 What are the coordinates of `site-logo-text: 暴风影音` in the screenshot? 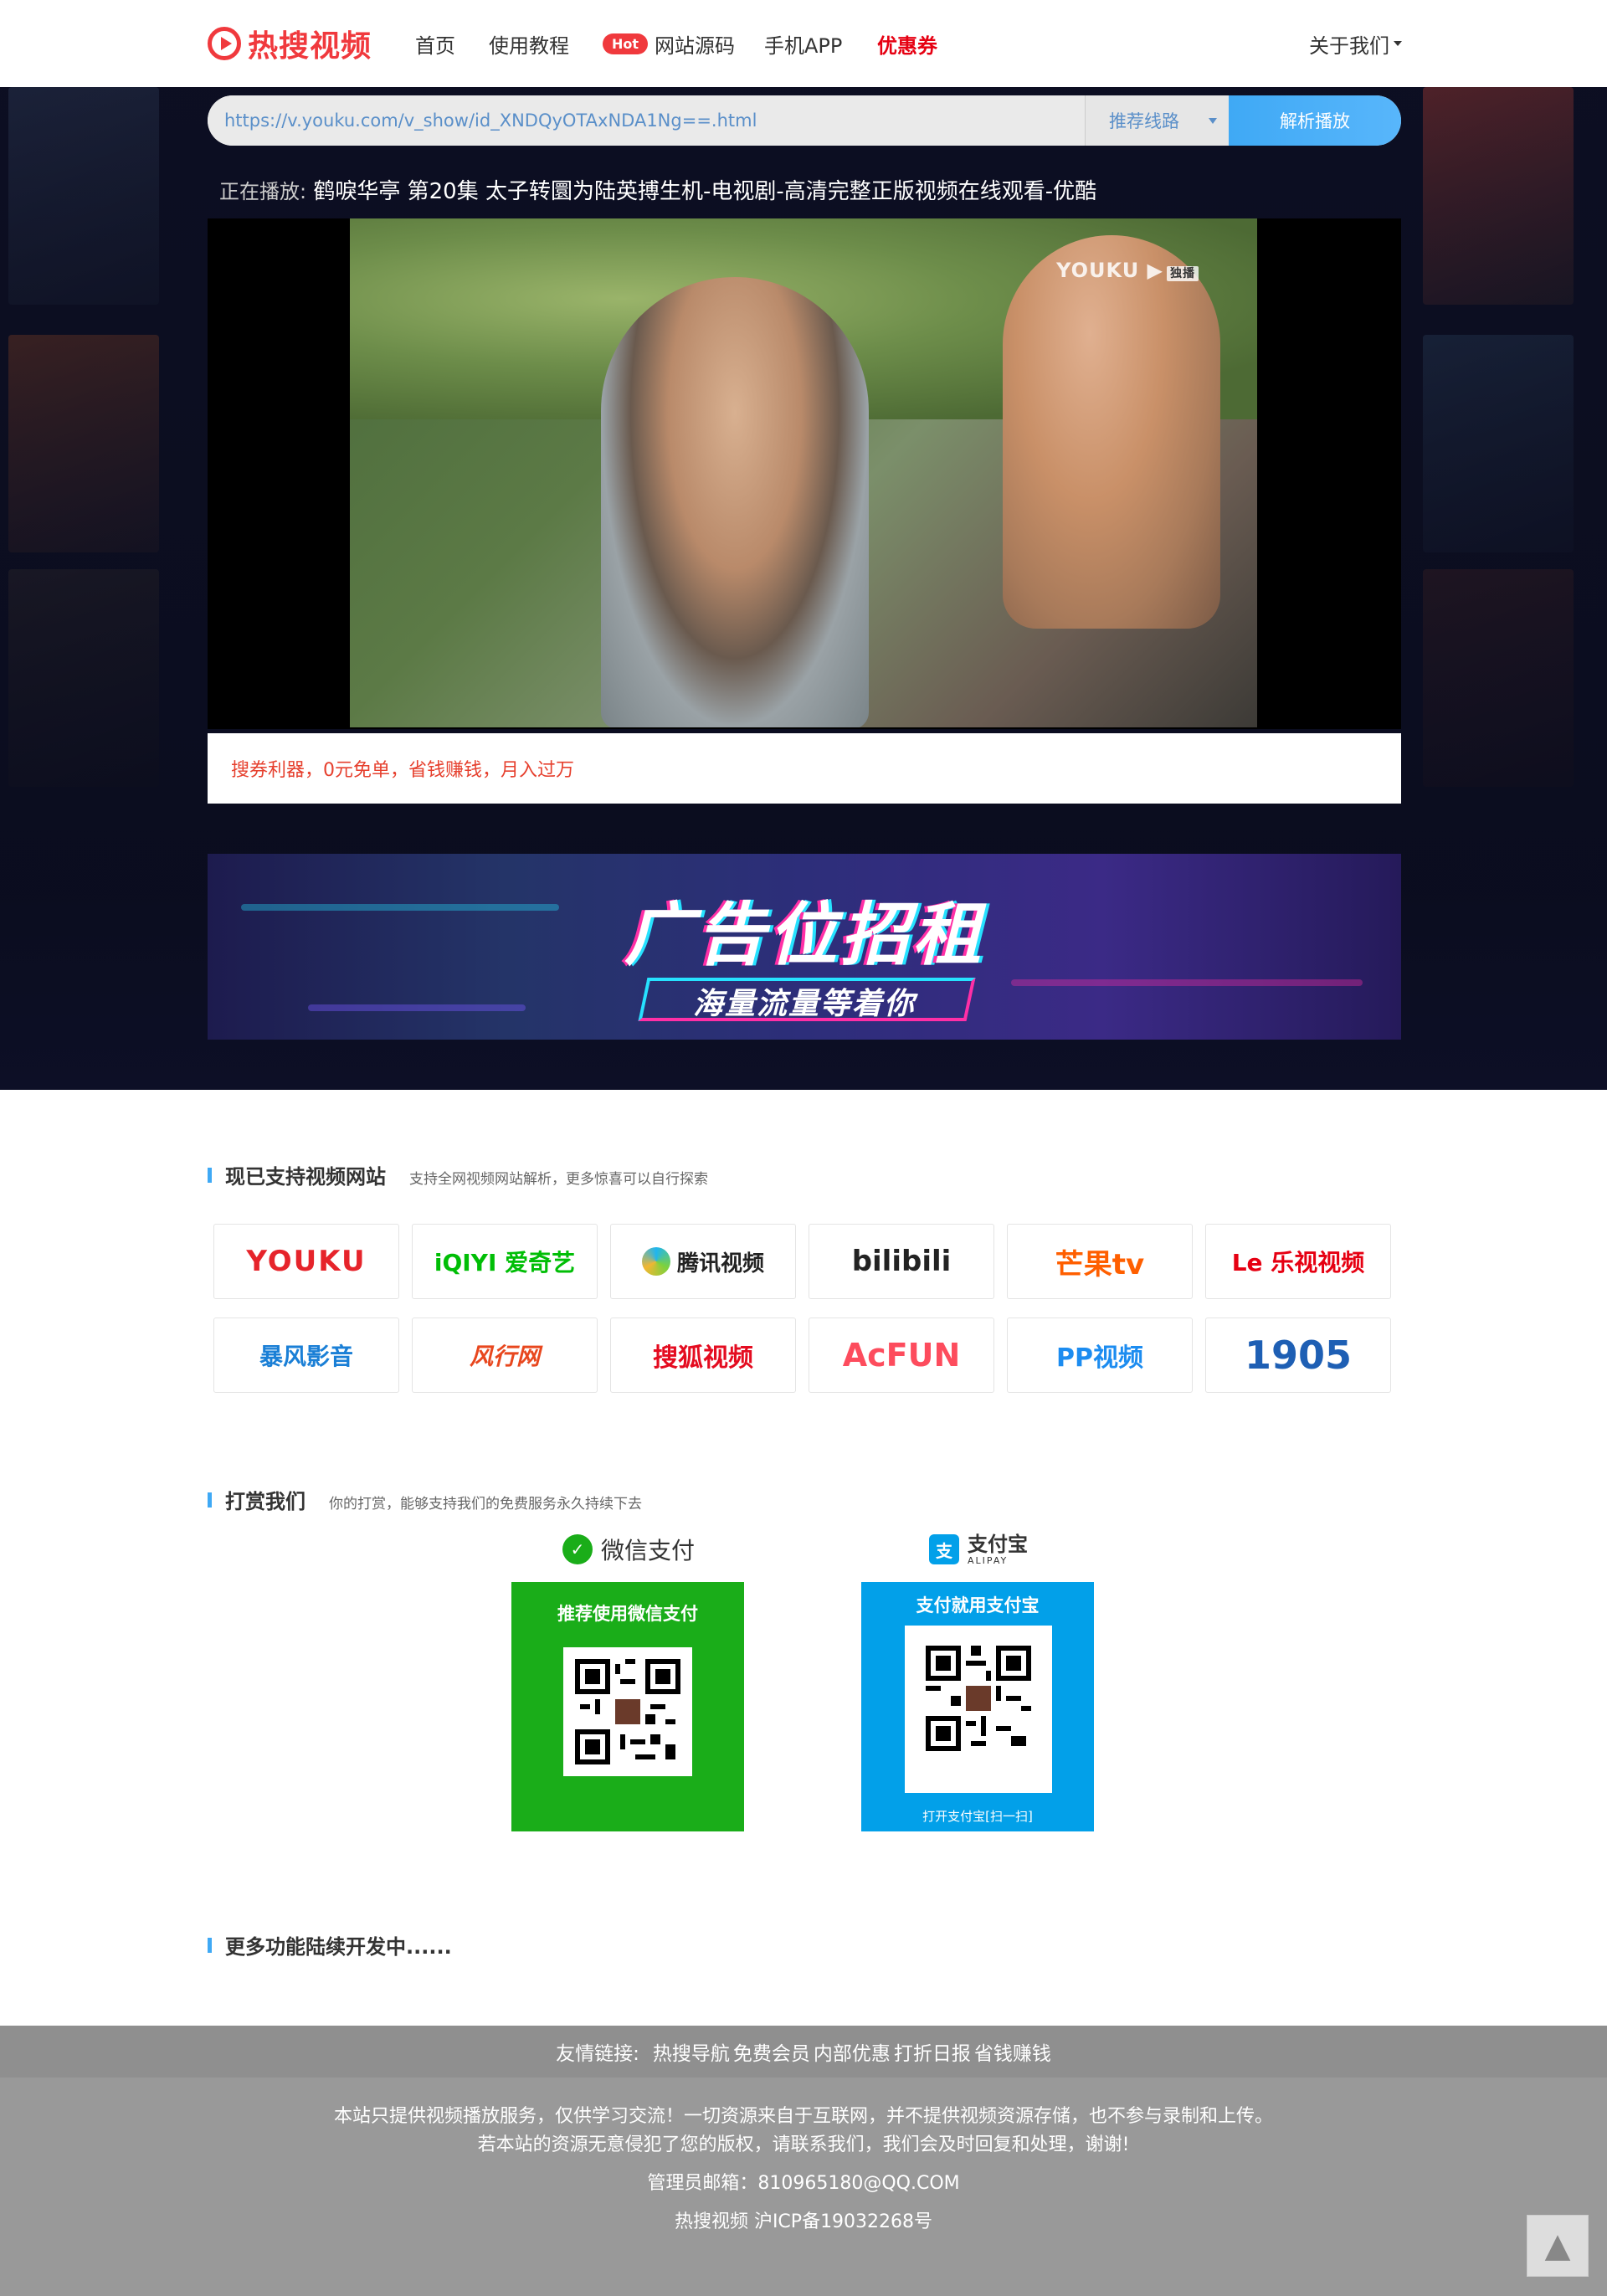 It's located at (306, 1356).